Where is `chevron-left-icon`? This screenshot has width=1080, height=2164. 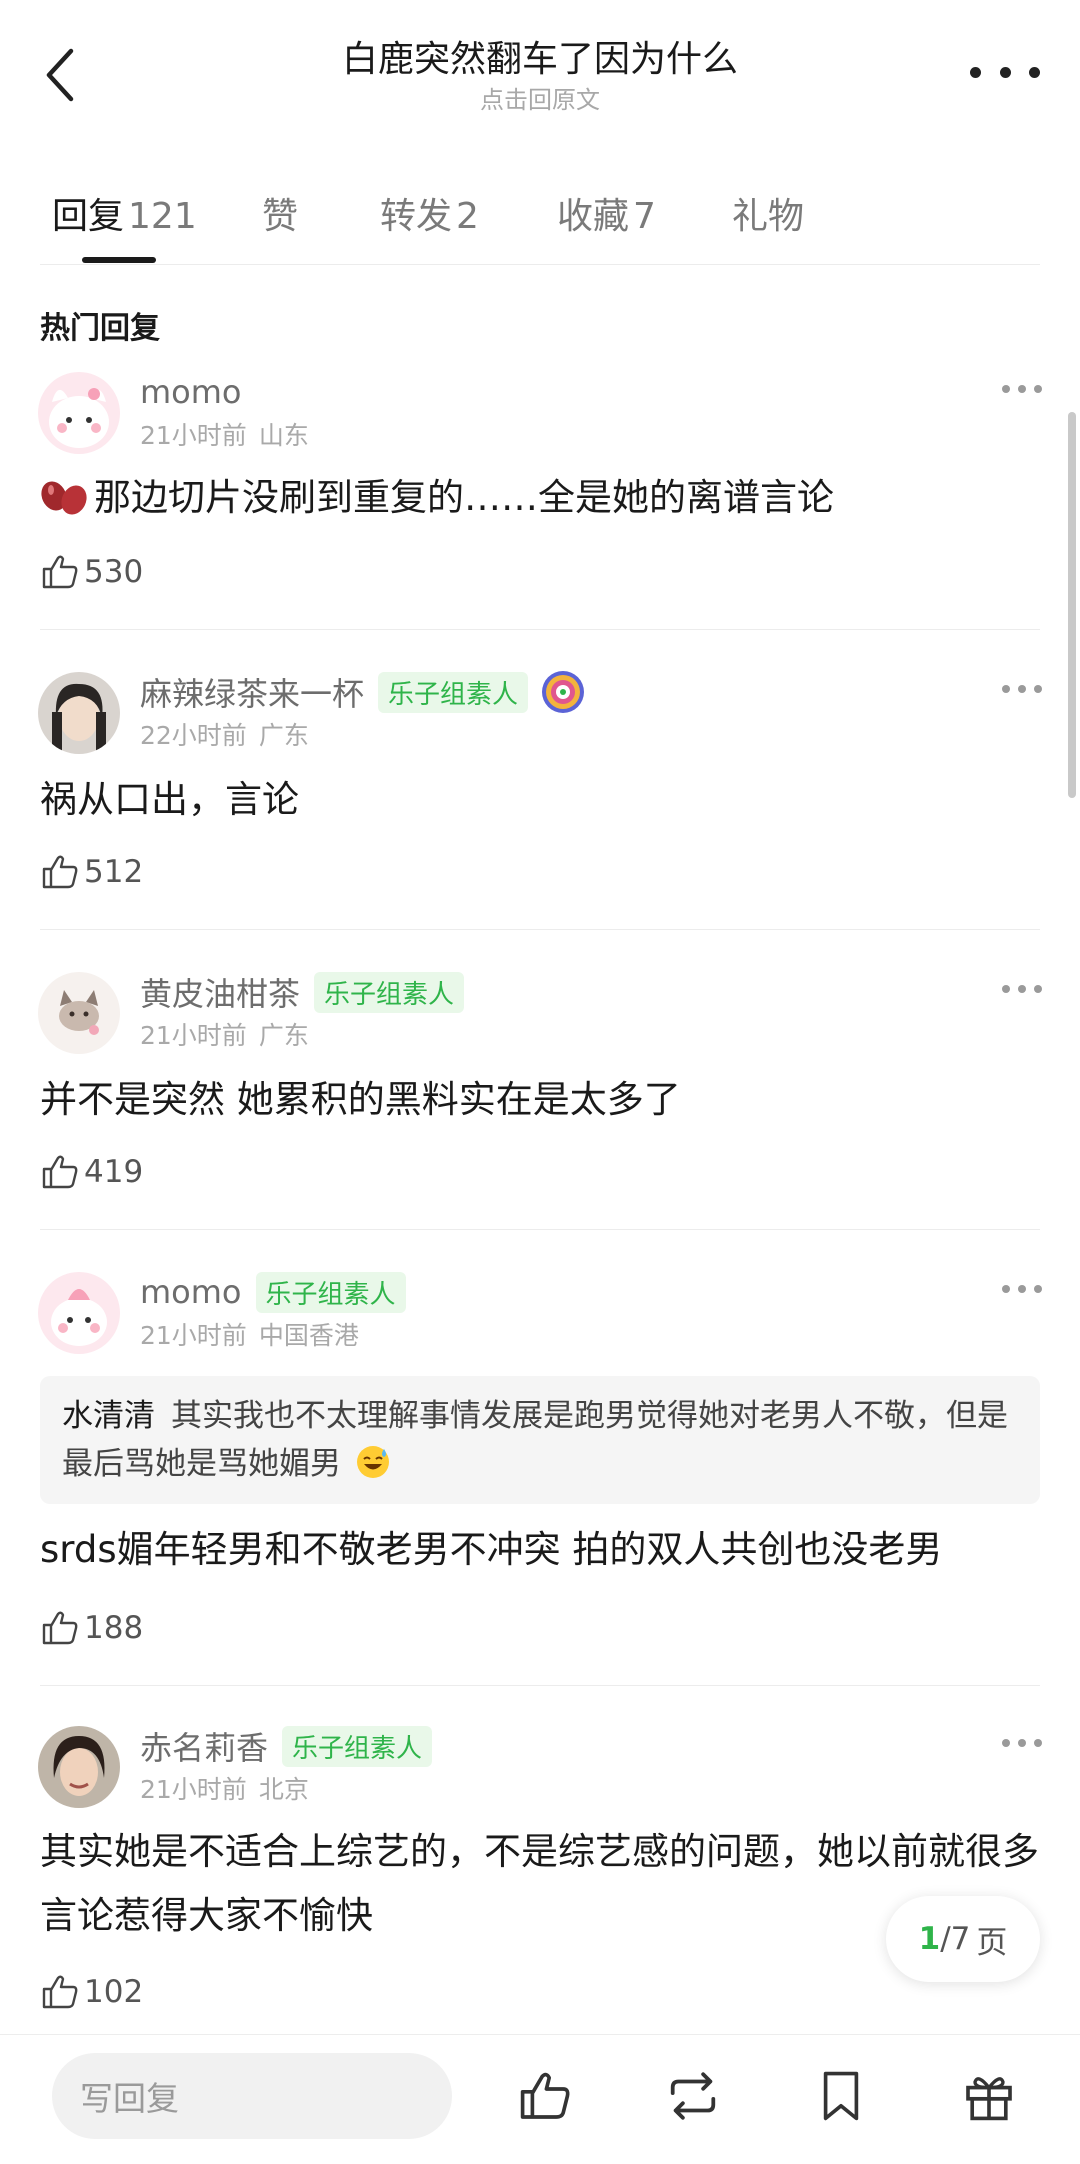 chevron-left-icon is located at coordinates (60, 75).